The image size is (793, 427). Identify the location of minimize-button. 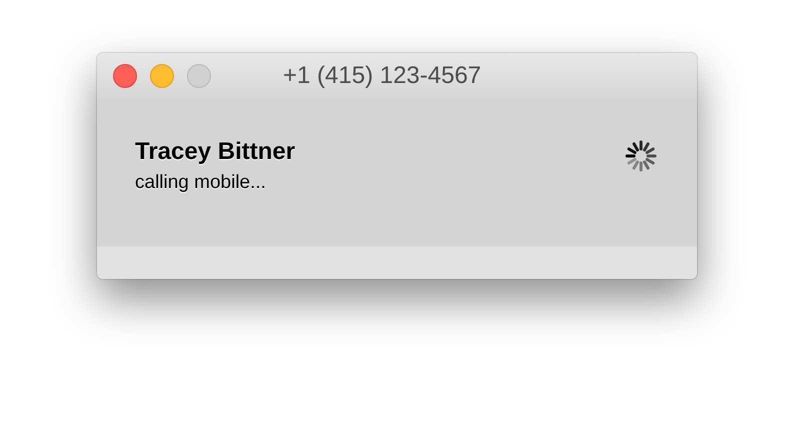
(162, 76).